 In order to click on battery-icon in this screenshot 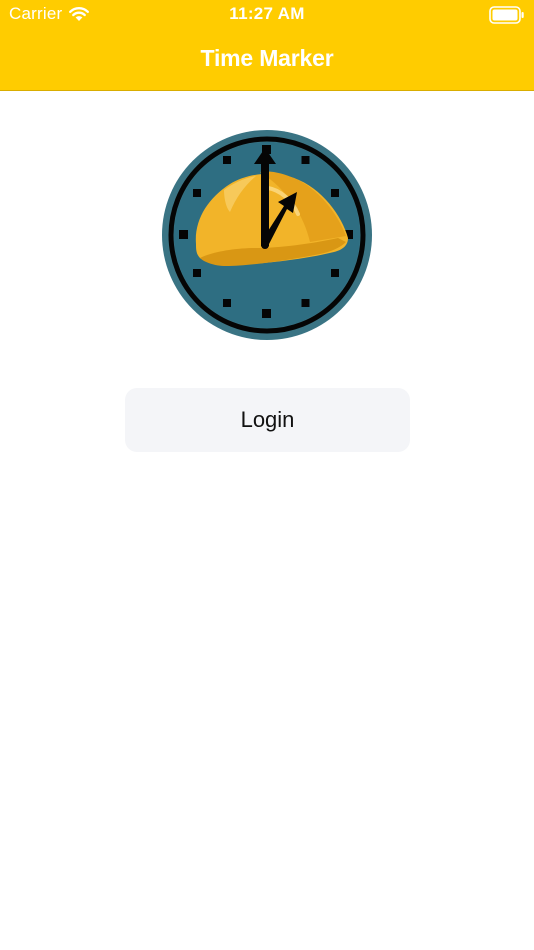, I will do `click(506, 15)`.